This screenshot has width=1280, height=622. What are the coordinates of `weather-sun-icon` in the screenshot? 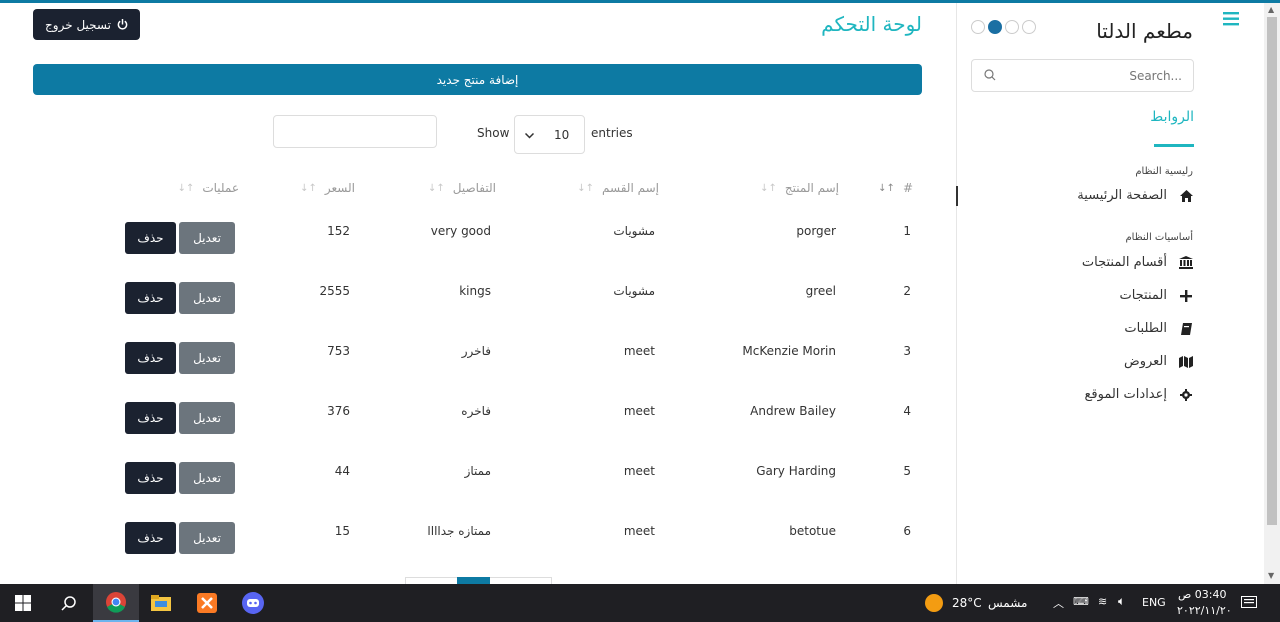 It's located at (934, 603).